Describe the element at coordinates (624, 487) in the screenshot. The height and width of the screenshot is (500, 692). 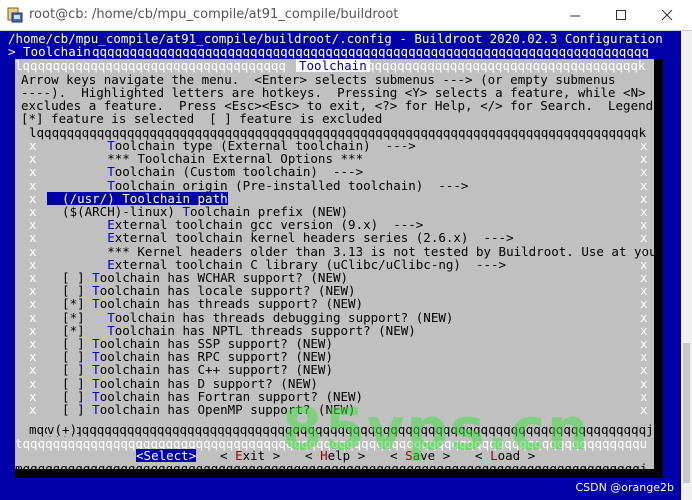
I see `credit-text: CSDN @orange2b` at that location.